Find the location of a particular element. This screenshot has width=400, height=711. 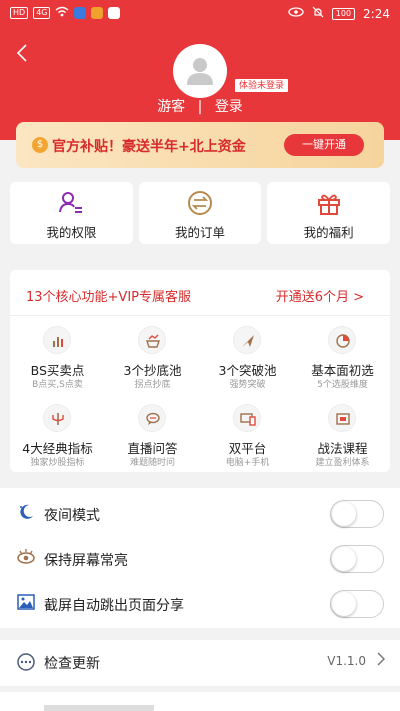

status-bar: HD 4G 100 2:24 is located at coordinates (200, 13).